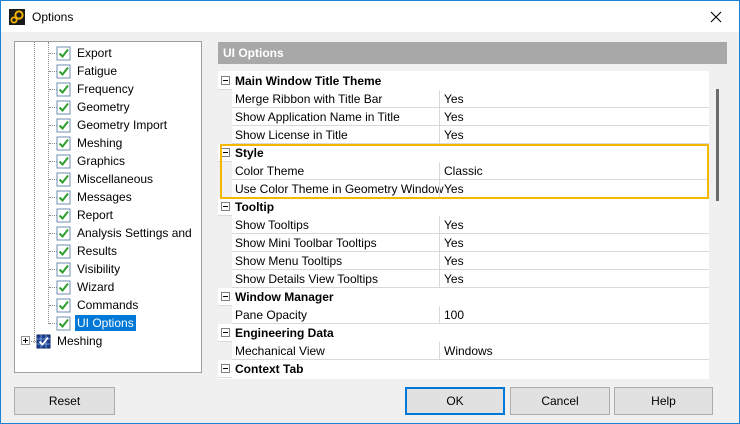 This screenshot has height=424, width=740. I want to click on category-label: Style, so click(249, 153).